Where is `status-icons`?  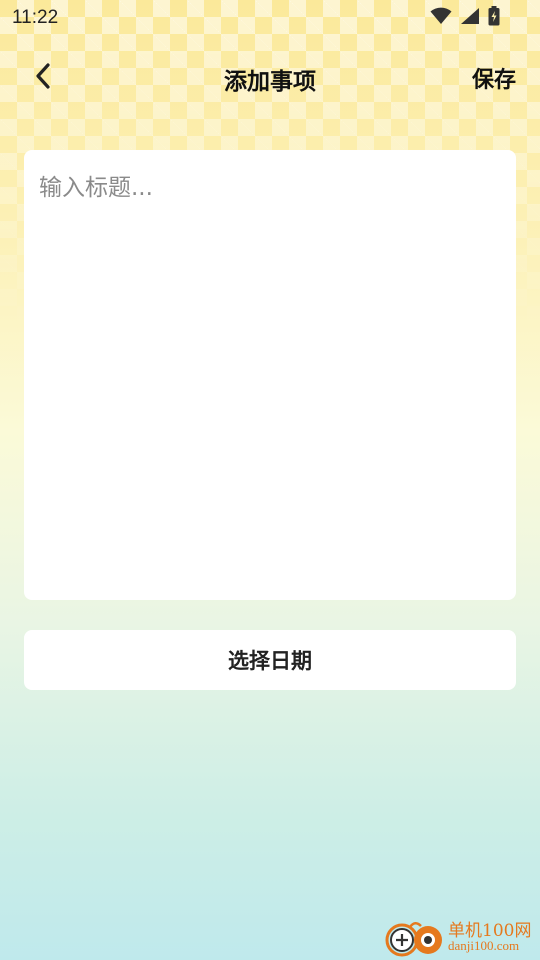
status-icons is located at coordinates (465, 18).